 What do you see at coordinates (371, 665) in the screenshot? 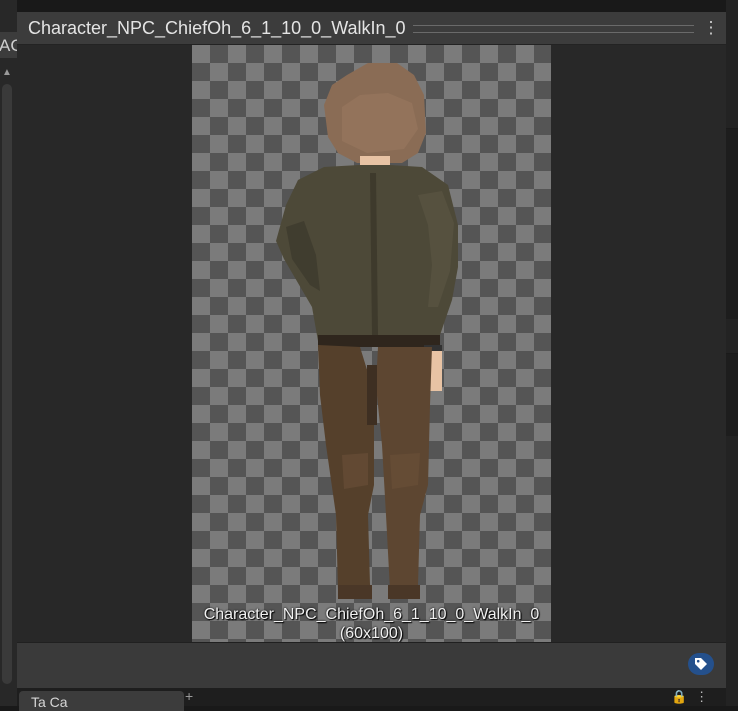
I see `asset-labels-bar` at bounding box center [371, 665].